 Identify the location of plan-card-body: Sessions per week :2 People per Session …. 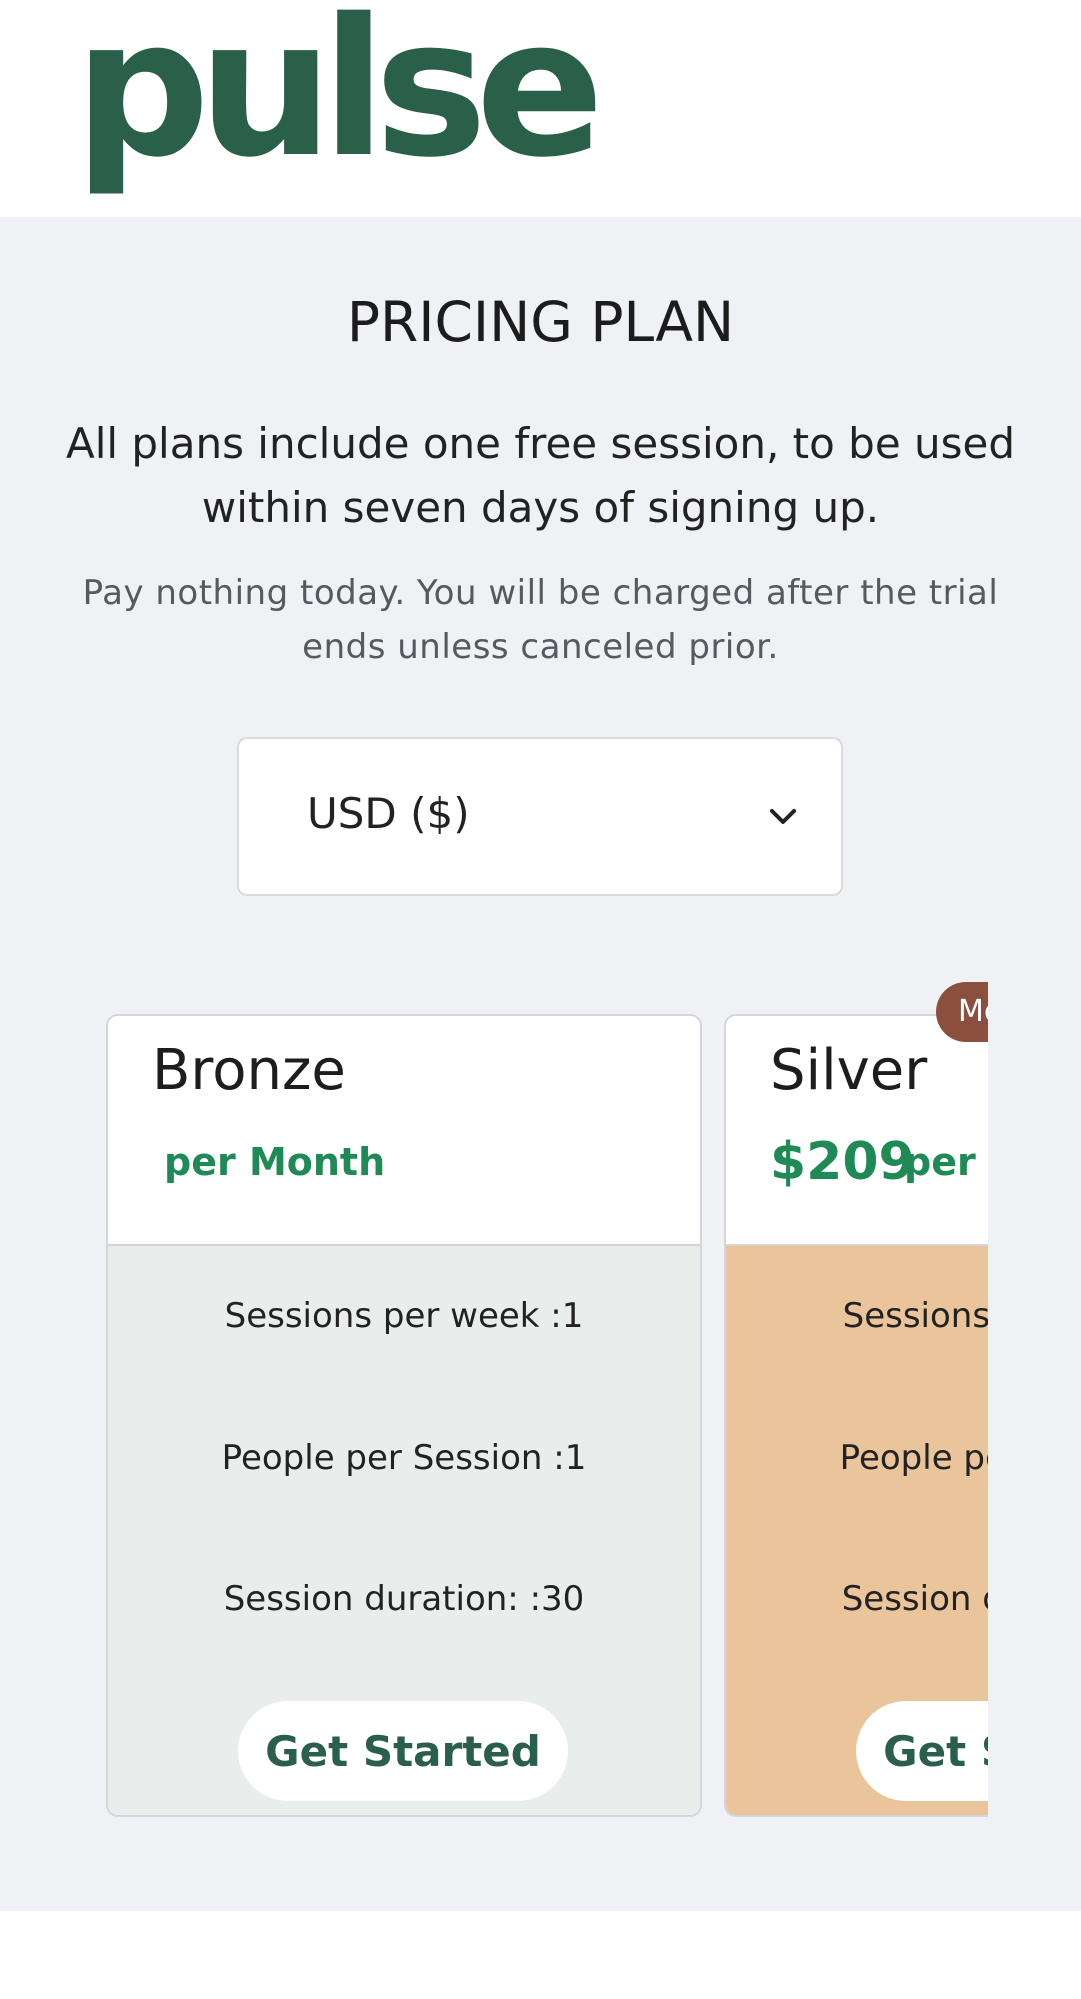
(857, 1530).